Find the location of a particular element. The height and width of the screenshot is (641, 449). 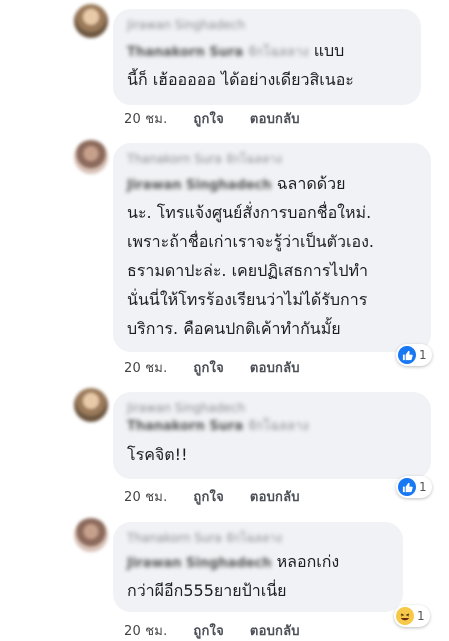

comment-text: โรคจิต!! is located at coordinates (272, 454).